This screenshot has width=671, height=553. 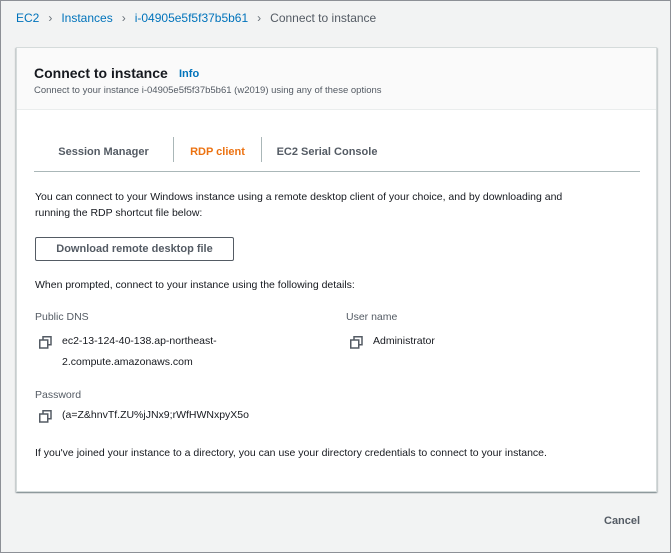 I want to click on breadcrumb-instances: Instances, so click(x=86, y=18).